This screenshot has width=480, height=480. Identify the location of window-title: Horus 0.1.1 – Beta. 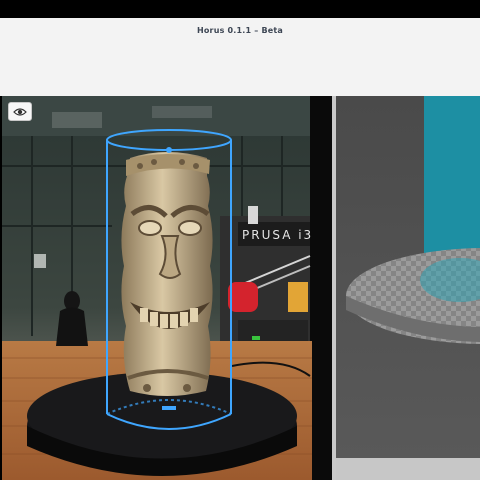
(240, 30).